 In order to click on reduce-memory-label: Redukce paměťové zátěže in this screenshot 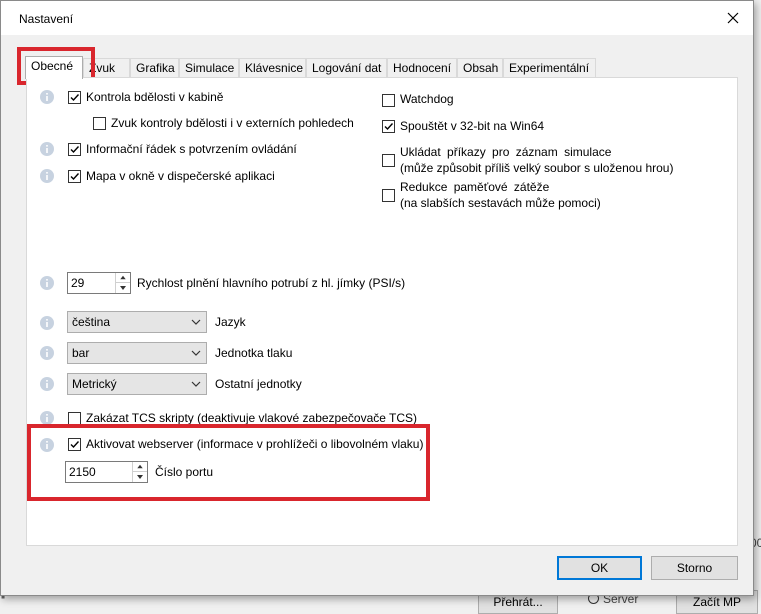, I will do `click(475, 187)`.